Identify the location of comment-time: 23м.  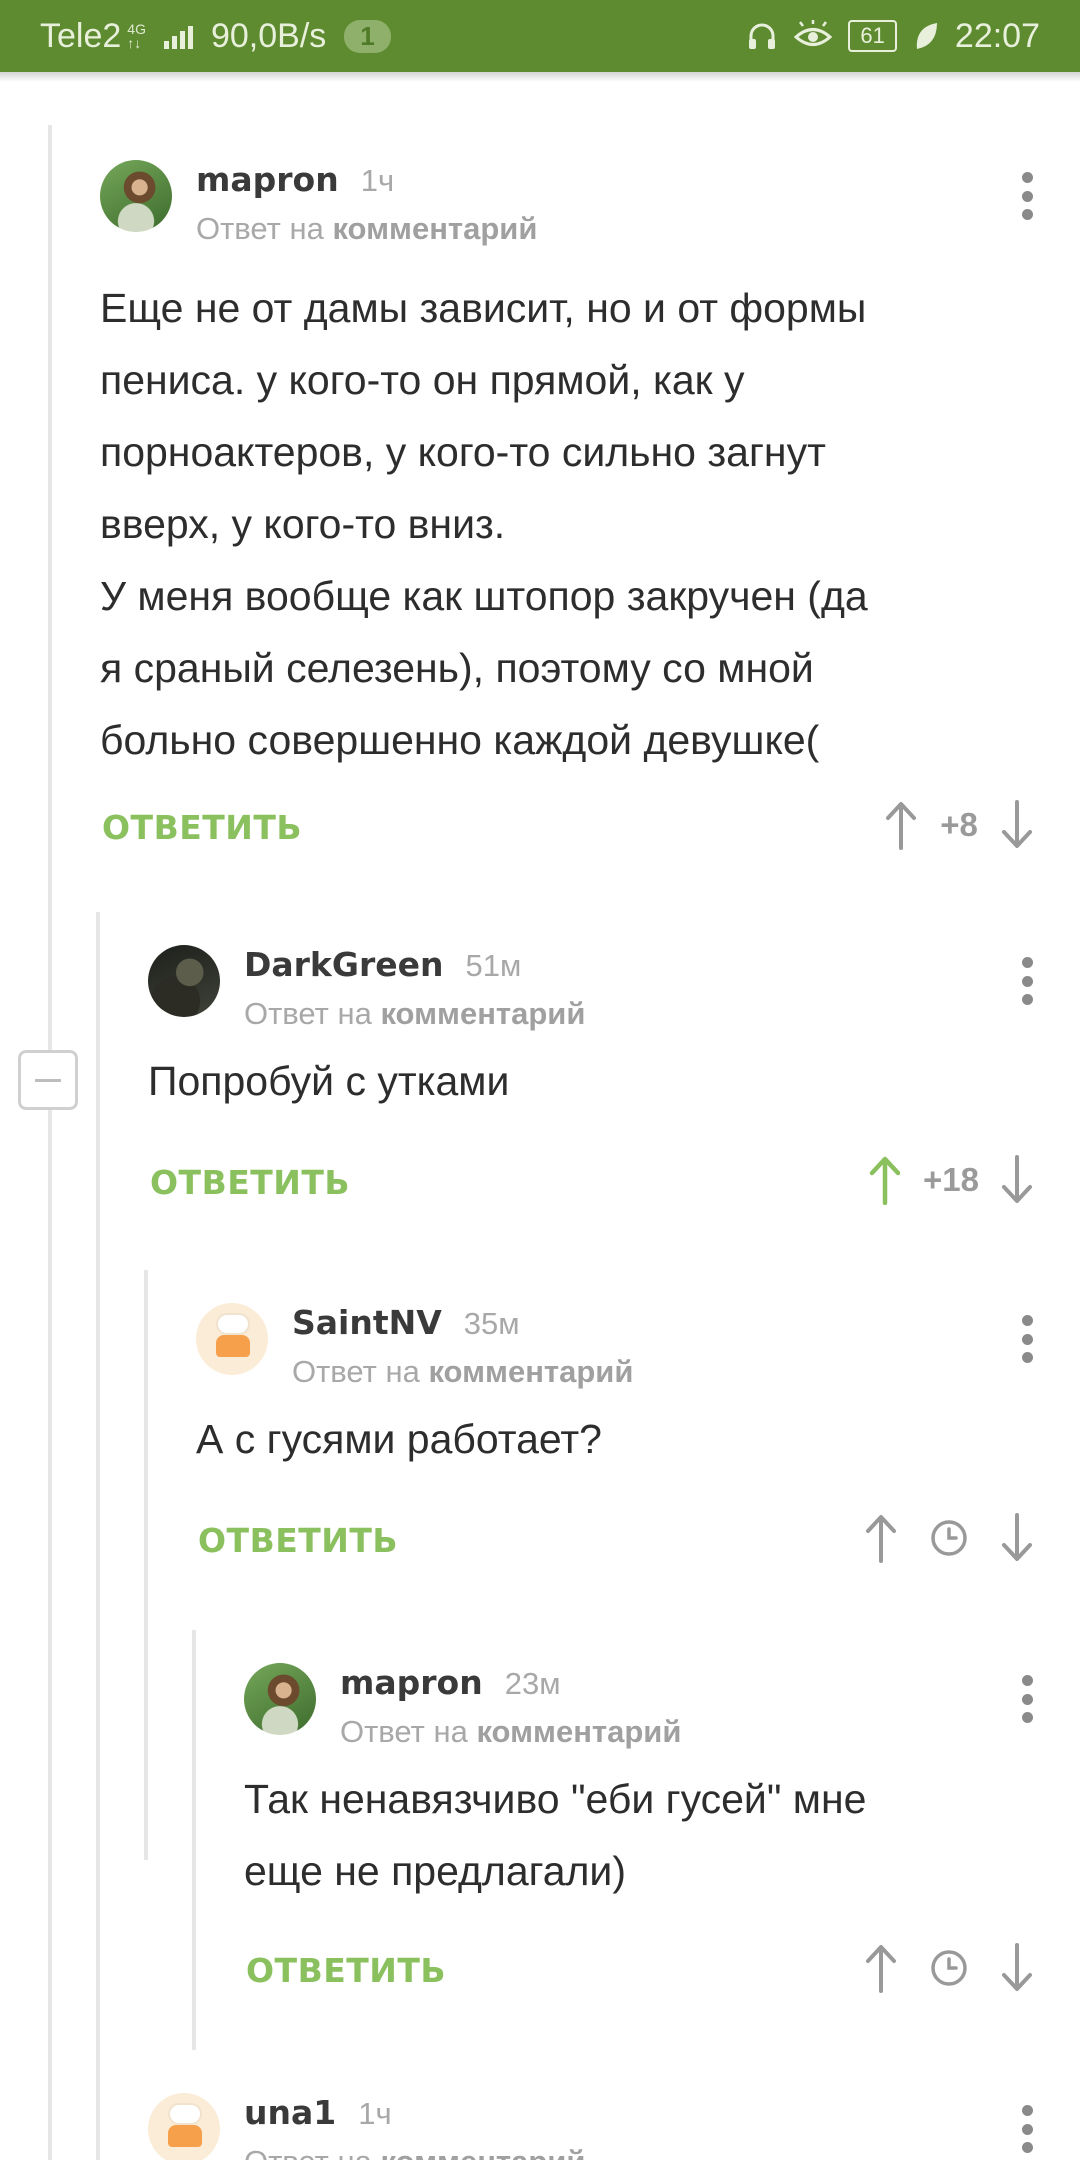
(532, 1683).